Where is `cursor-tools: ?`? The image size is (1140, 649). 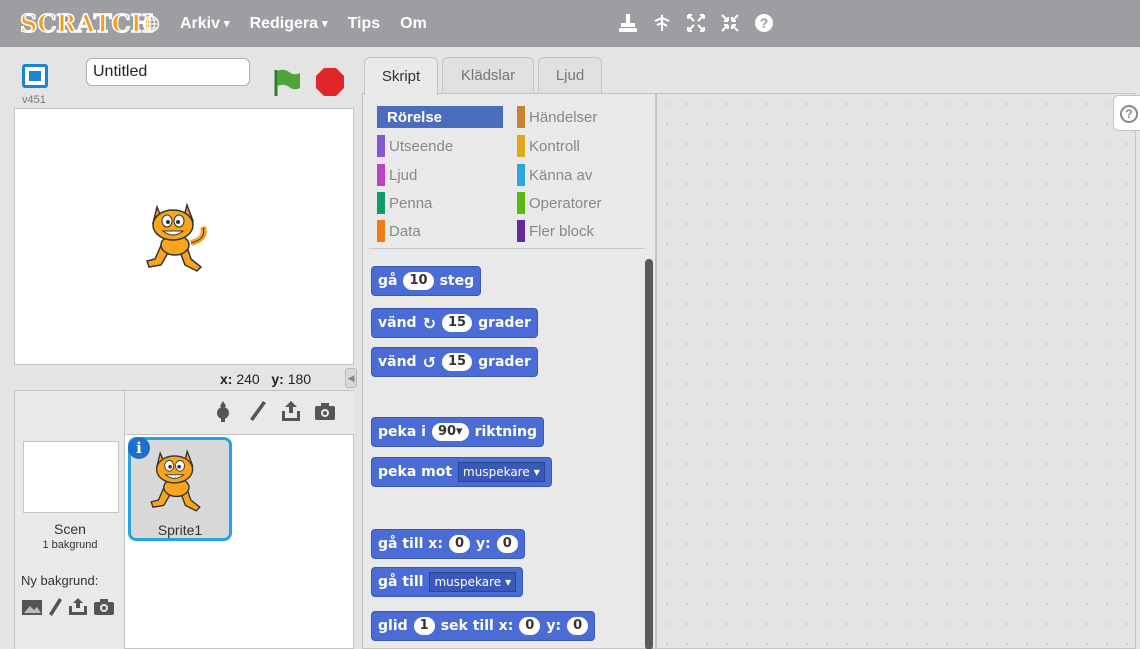
cursor-tools: ? is located at coordinates (696, 23).